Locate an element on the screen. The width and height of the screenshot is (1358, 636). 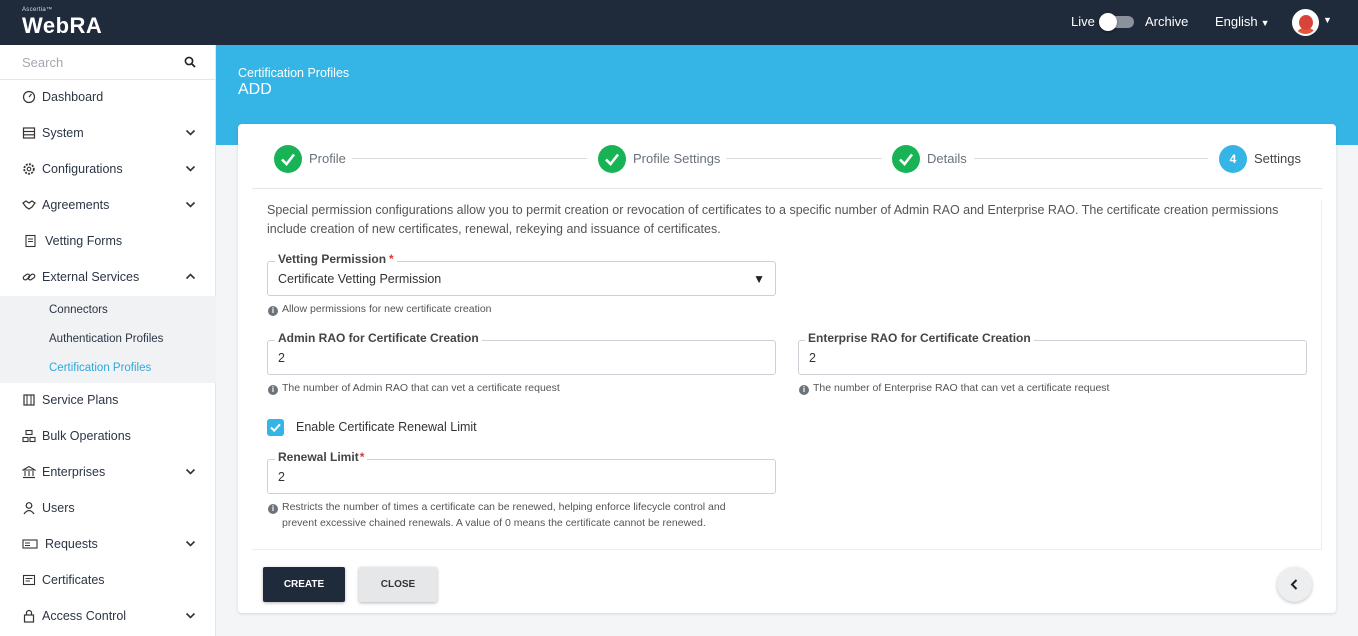
handshake-icon is located at coordinates (29, 205).